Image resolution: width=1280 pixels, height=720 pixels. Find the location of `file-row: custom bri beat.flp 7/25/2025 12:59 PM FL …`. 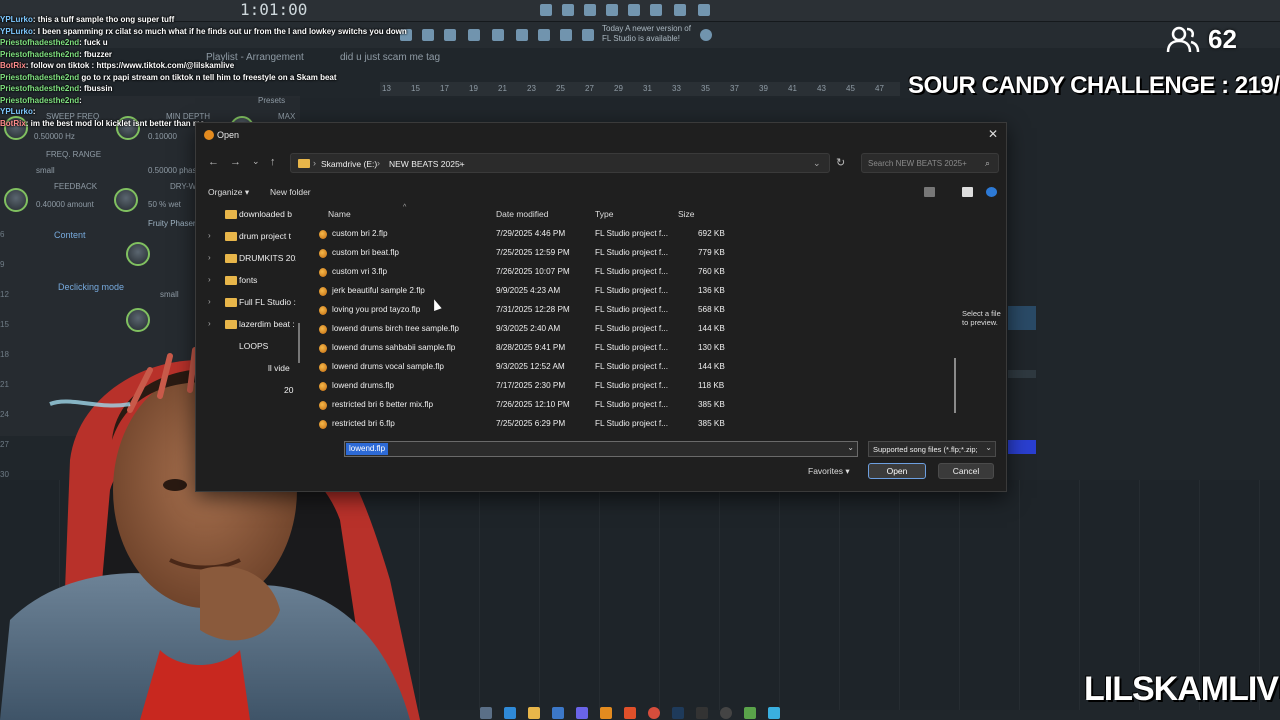

file-row: custom bri beat.flp 7/25/2025 12:59 PM FL … is located at coordinates (523, 253).